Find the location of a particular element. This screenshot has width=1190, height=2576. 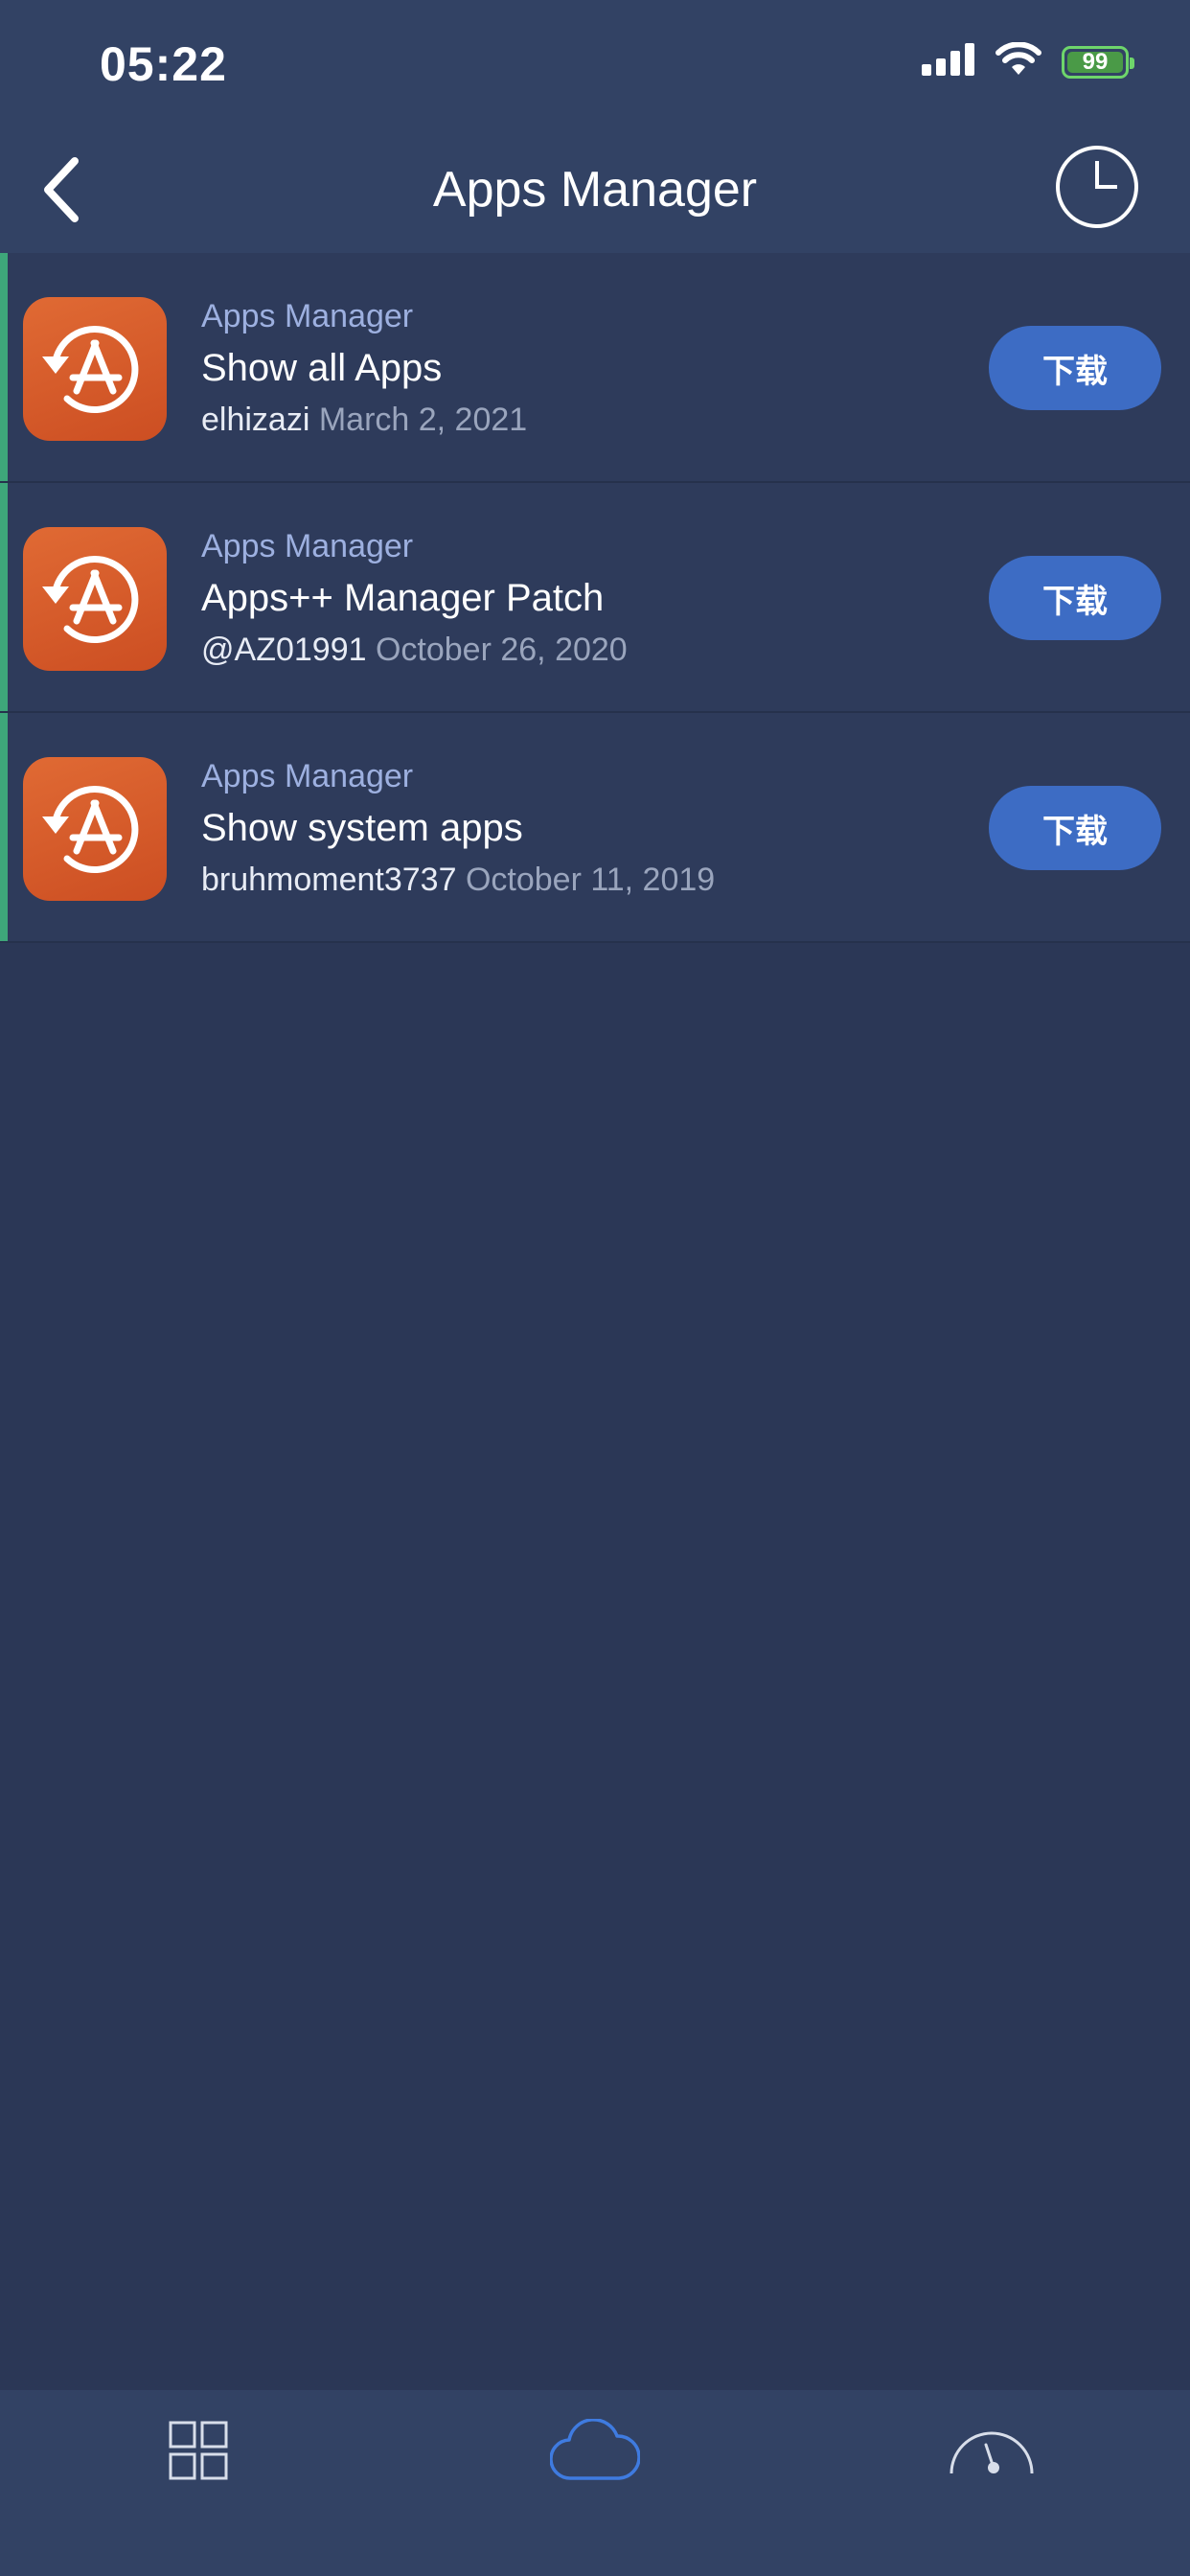

speedometer-icon is located at coordinates (992, 2453).